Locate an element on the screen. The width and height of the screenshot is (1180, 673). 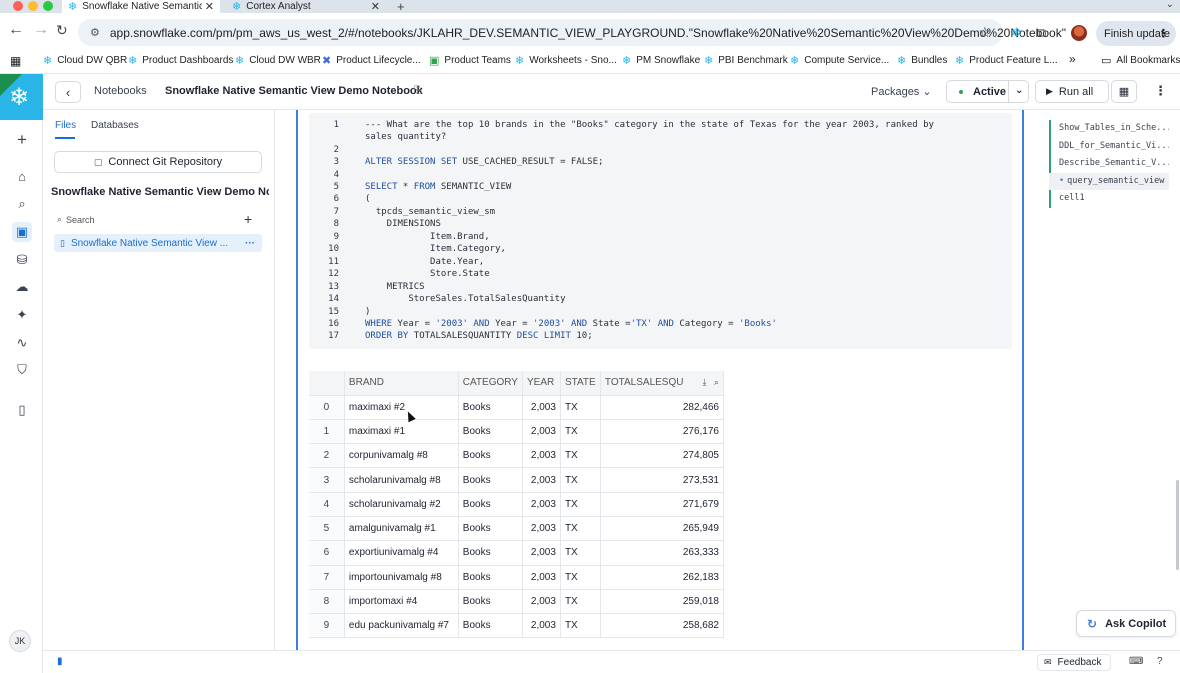
column-header: BRAND is located at coordinates (401, 383).